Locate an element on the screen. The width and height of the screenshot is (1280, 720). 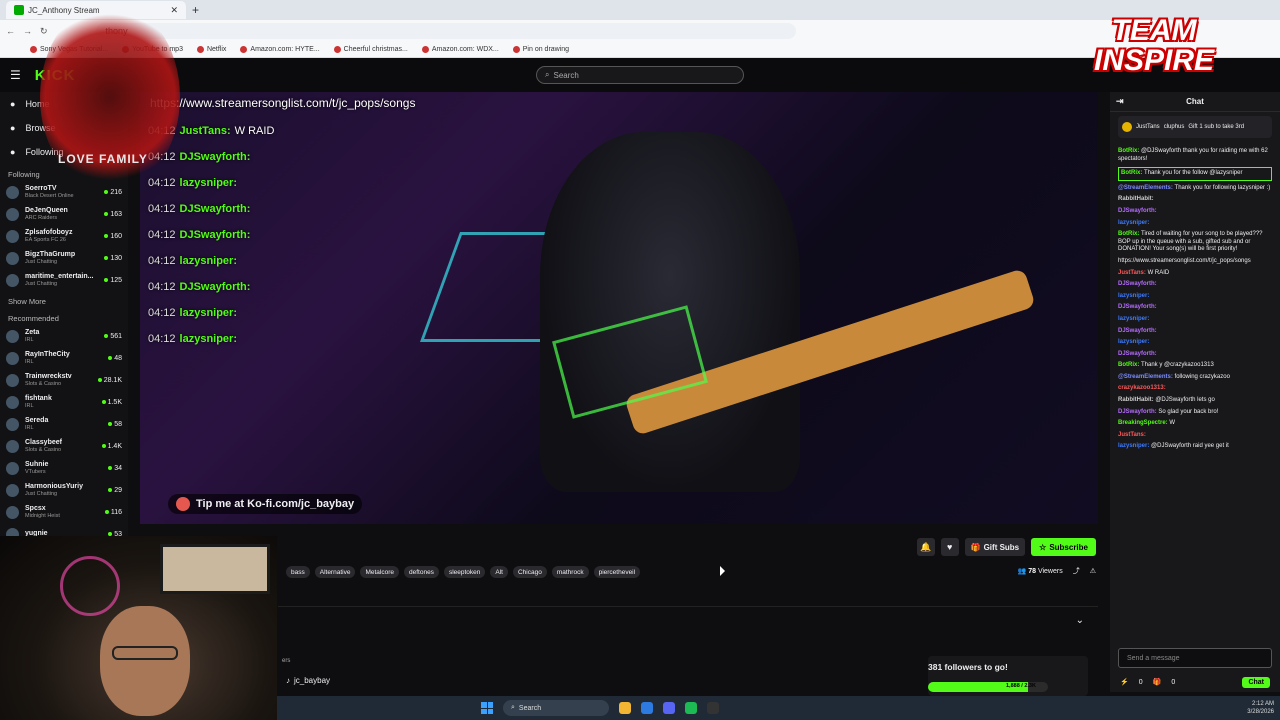
coin-icon is located at coordinates (1127, 127).